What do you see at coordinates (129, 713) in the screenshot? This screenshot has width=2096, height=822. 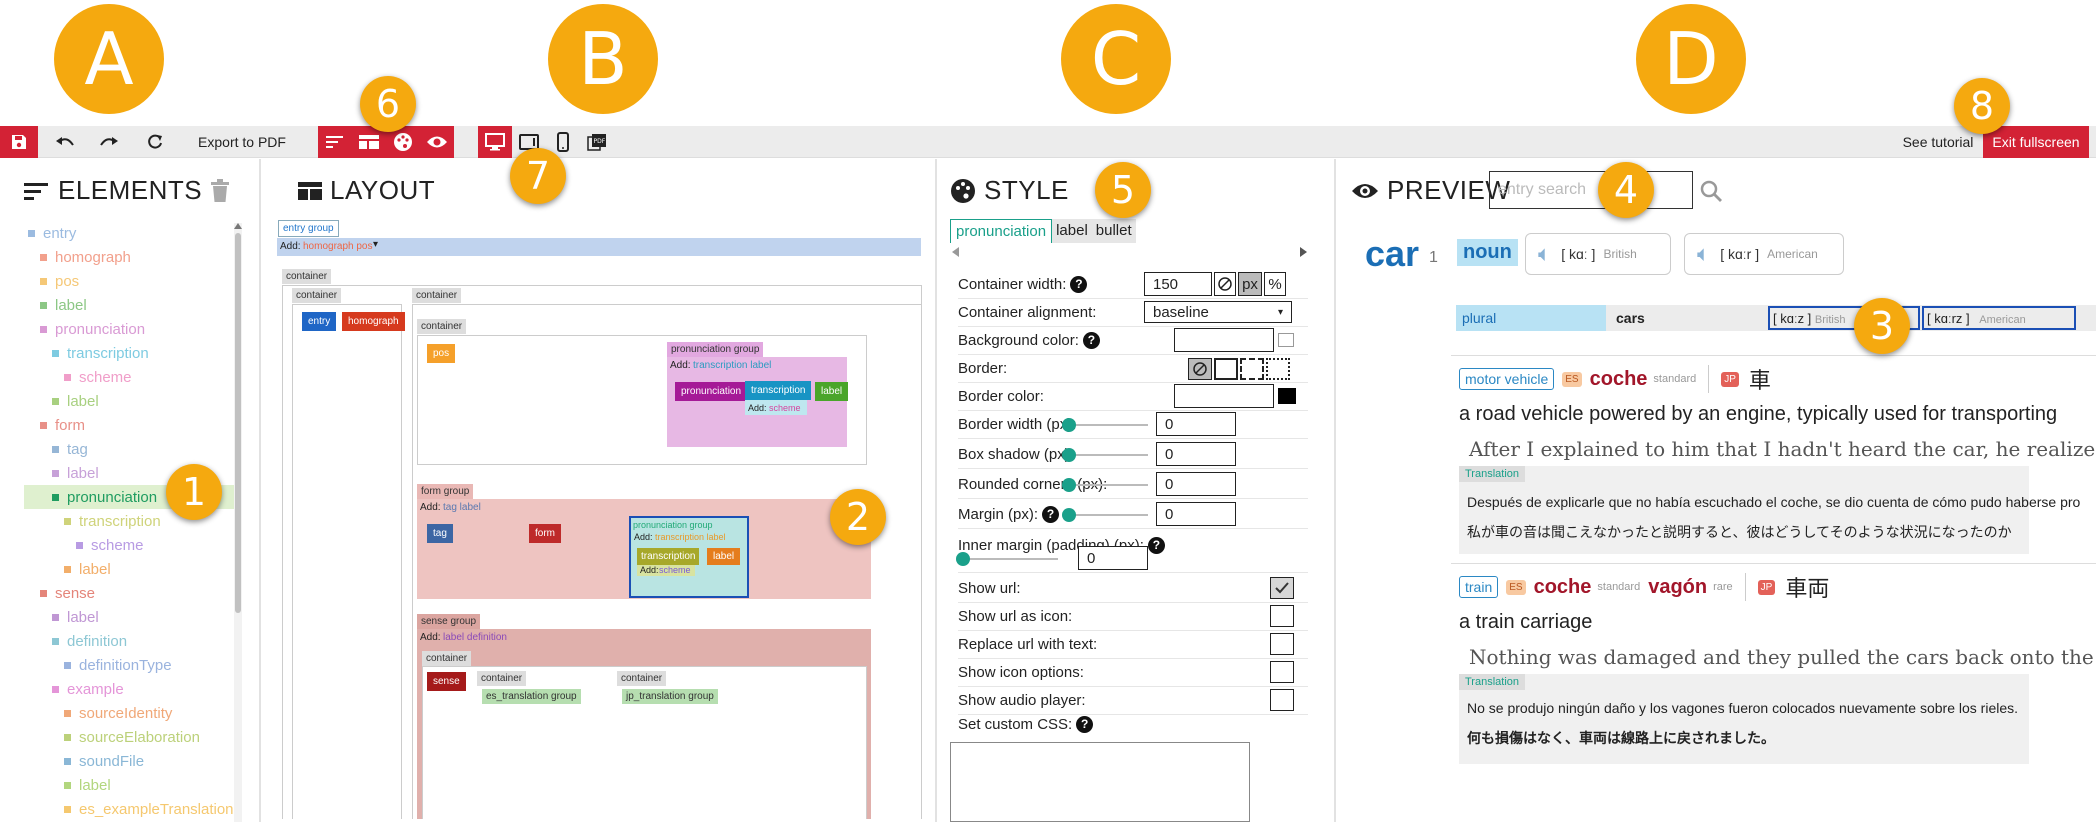 I see `tree-item: sourceIdentity` at bounding box center [129, 713].